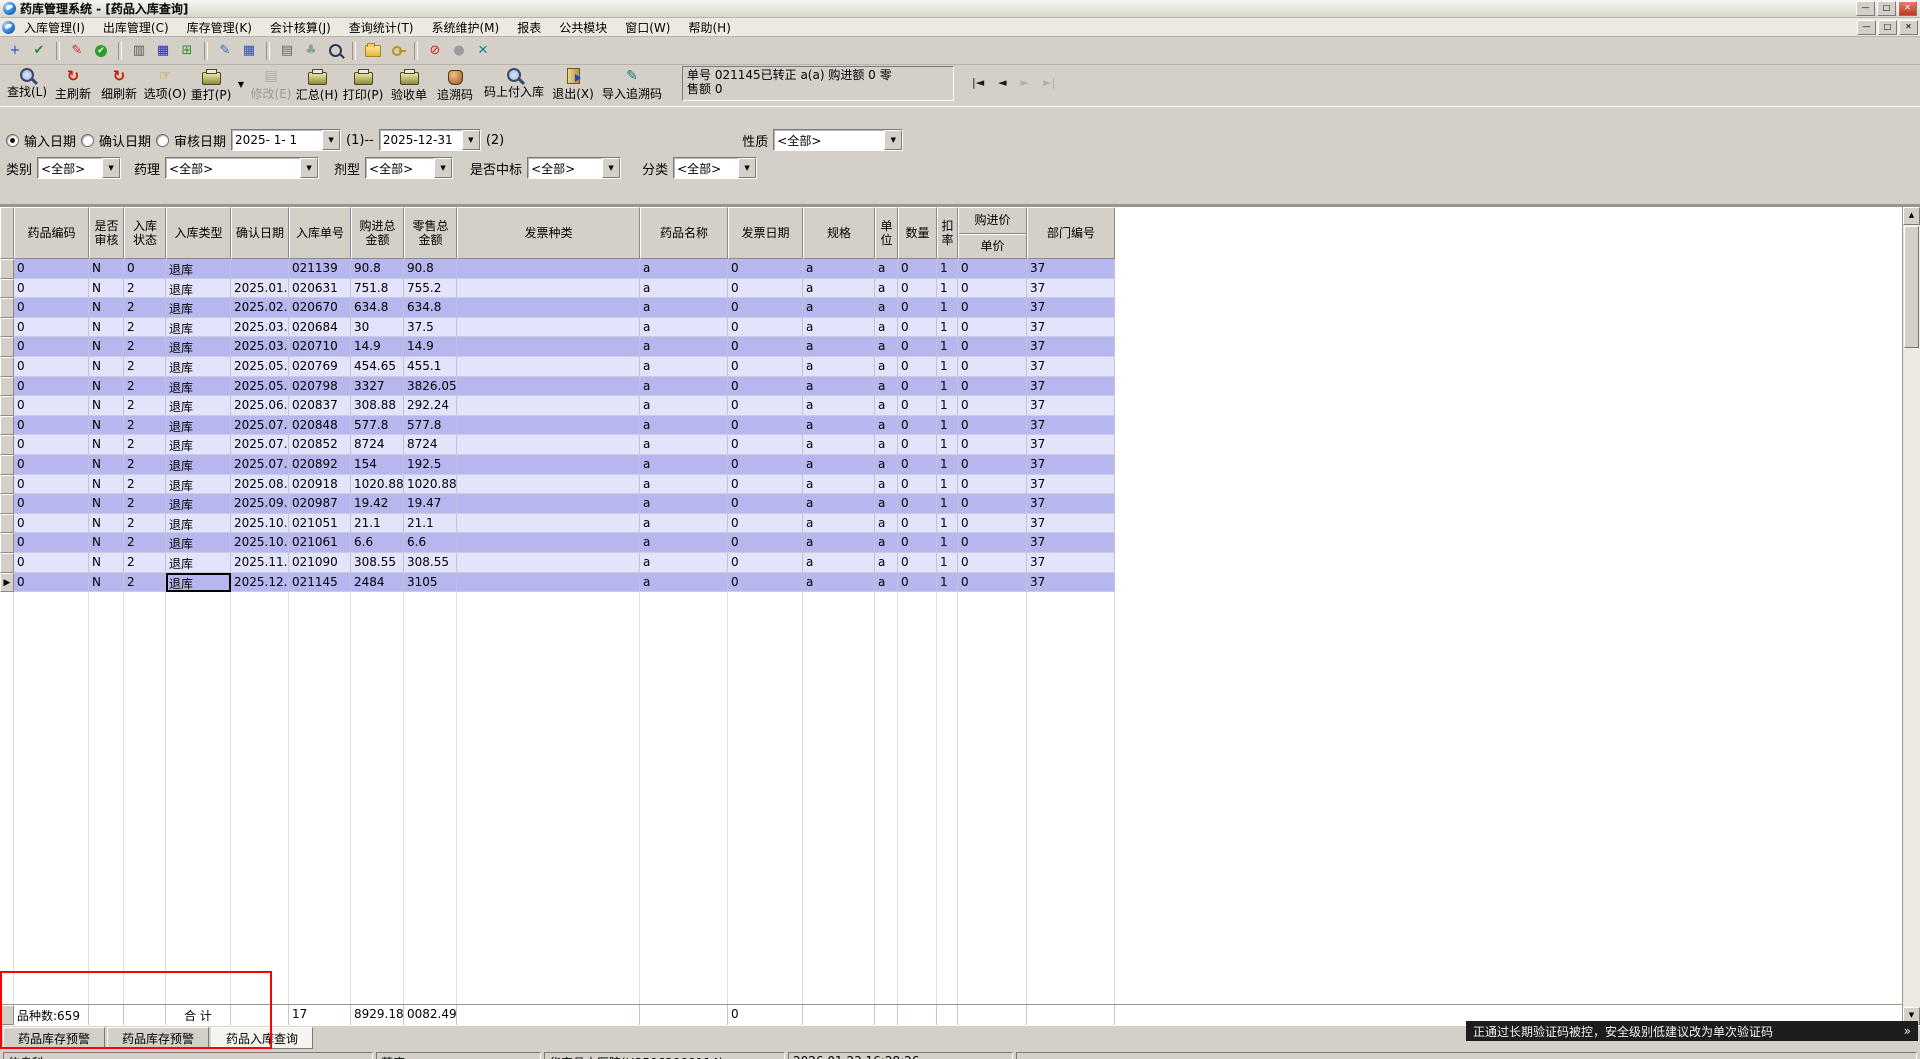 Image resolution: width=1920 pixels, height=1059 pixels. What do you see at coordinates (429, 140) in the screenshot?
I see `date-to-combo: 2025-12-31 ▼` at bounding box center [429, 140].